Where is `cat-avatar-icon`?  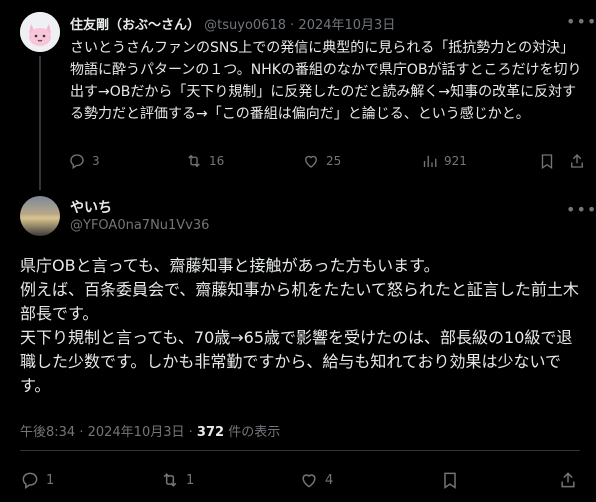
cat-avatar-icon is located at coordinates (40, 32).